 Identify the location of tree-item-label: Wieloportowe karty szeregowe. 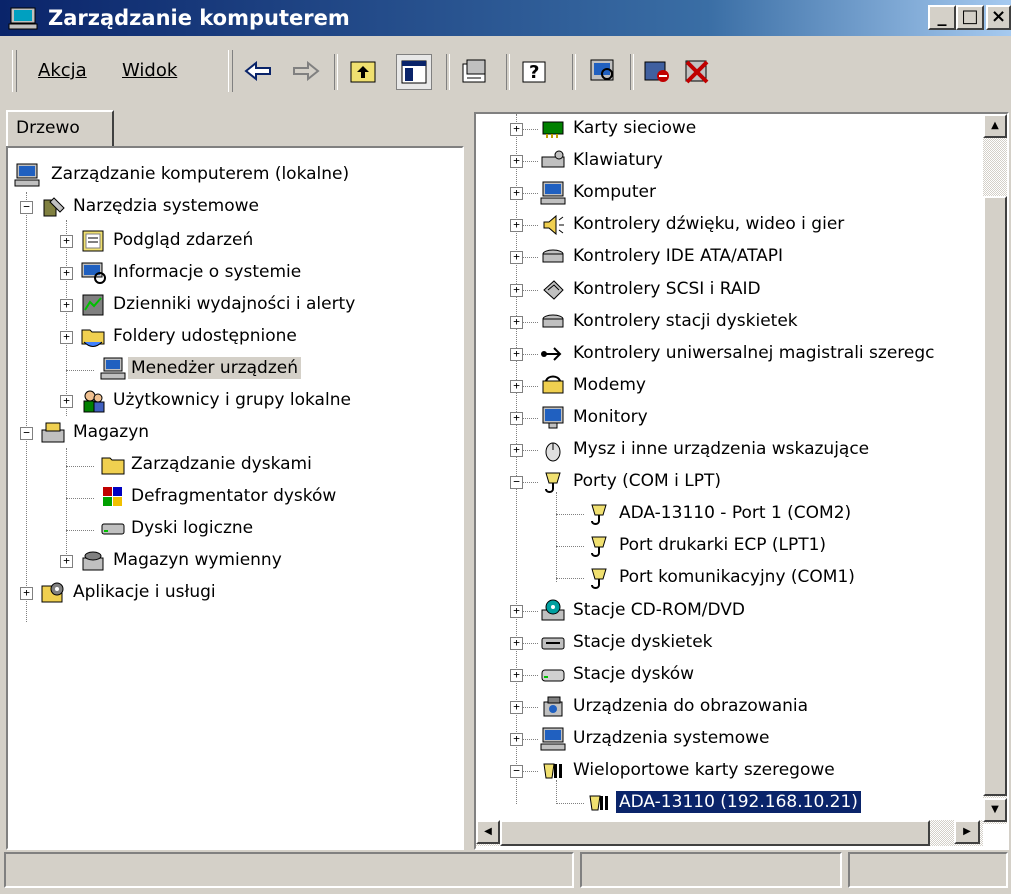
(704, 770).